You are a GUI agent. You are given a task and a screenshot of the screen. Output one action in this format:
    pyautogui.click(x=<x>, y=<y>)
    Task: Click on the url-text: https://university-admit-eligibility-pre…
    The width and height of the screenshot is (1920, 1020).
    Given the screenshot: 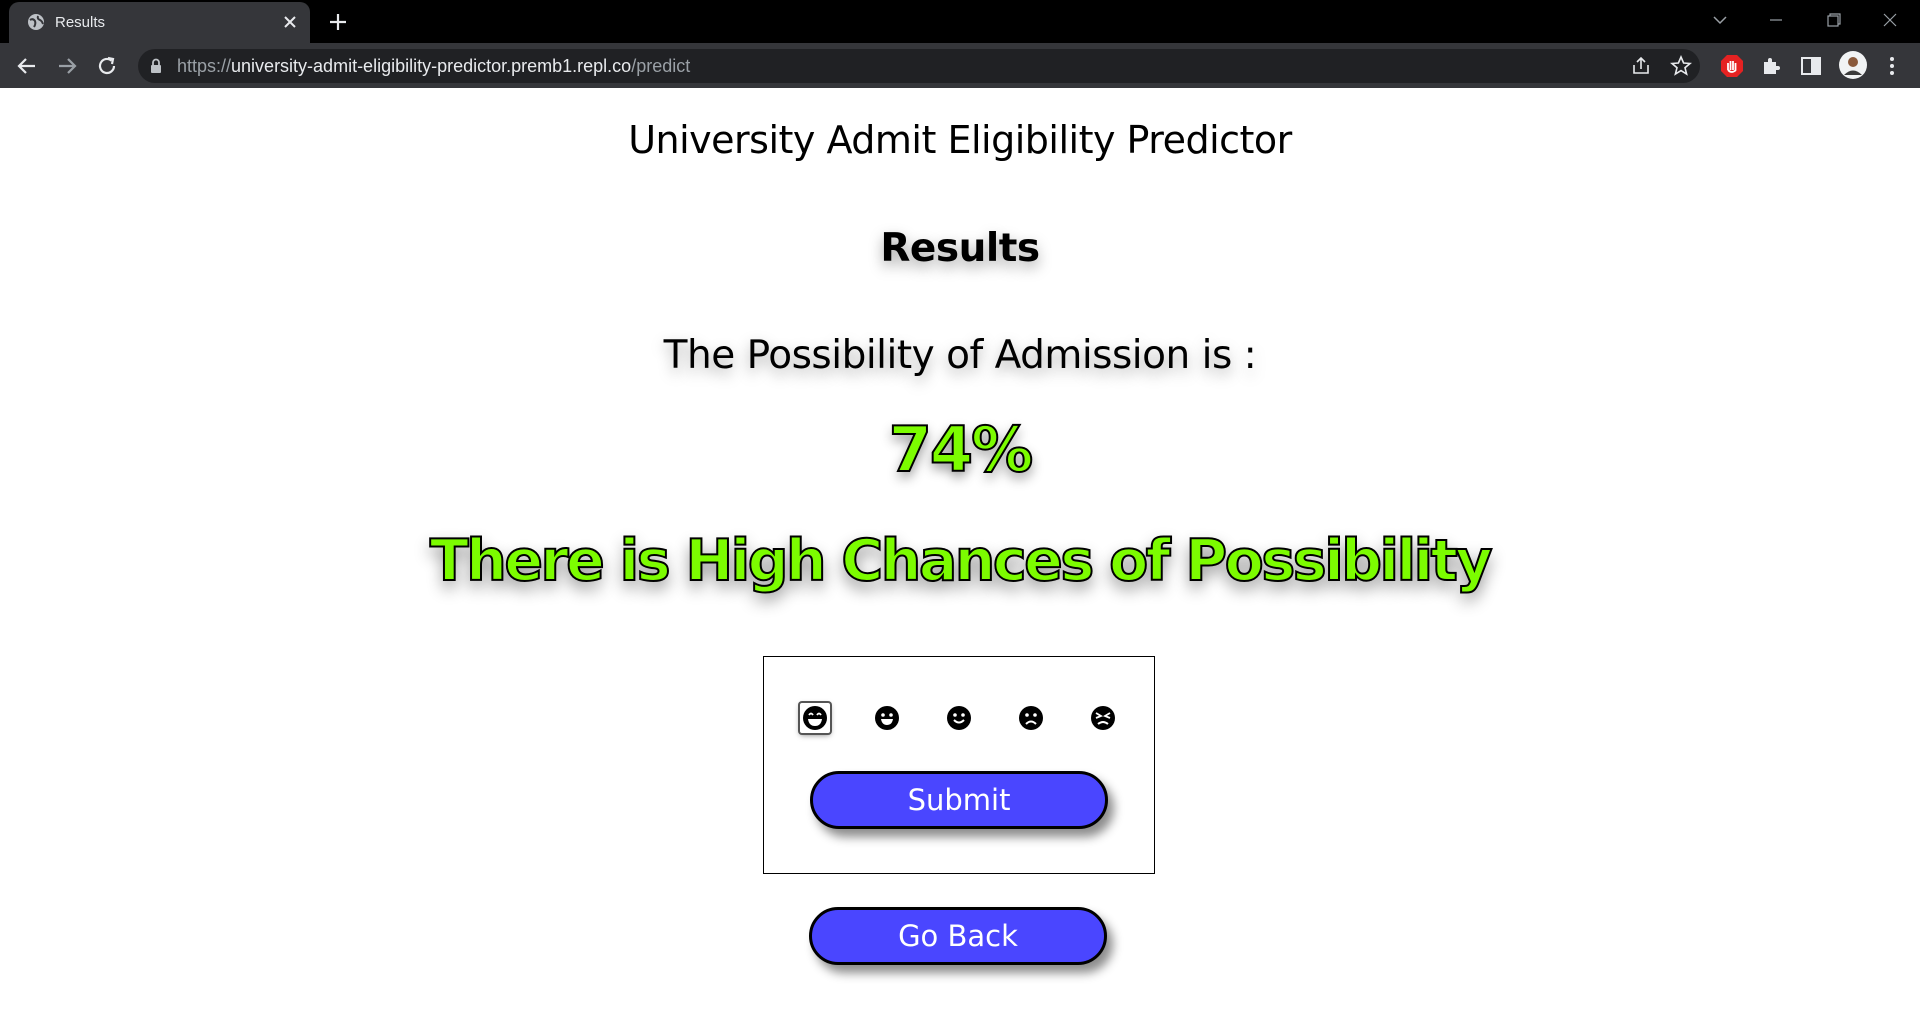 What is the action you would take?
    pyautogui.click(x=433, y=66)
    